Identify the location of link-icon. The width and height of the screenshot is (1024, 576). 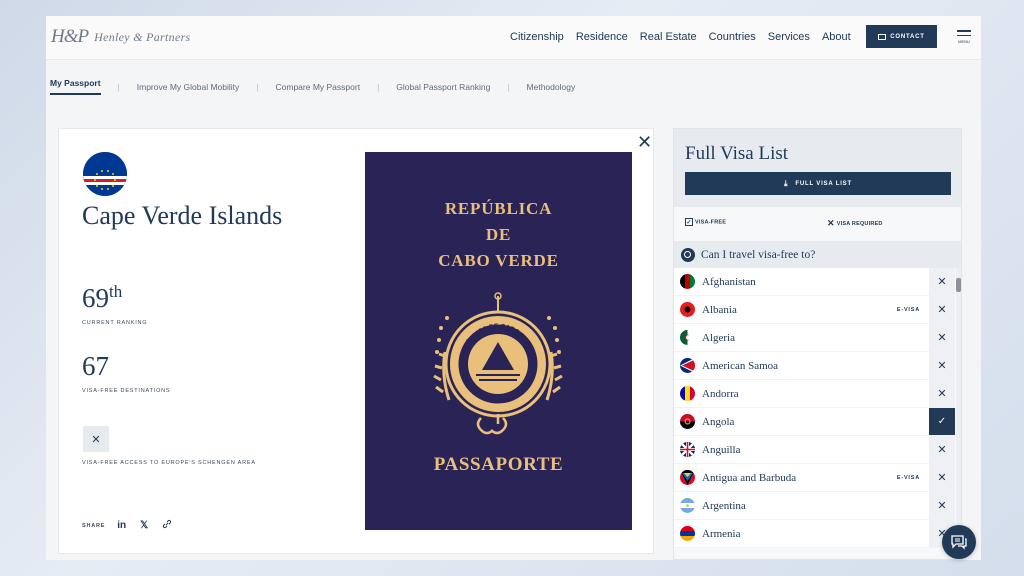
(167, 525).